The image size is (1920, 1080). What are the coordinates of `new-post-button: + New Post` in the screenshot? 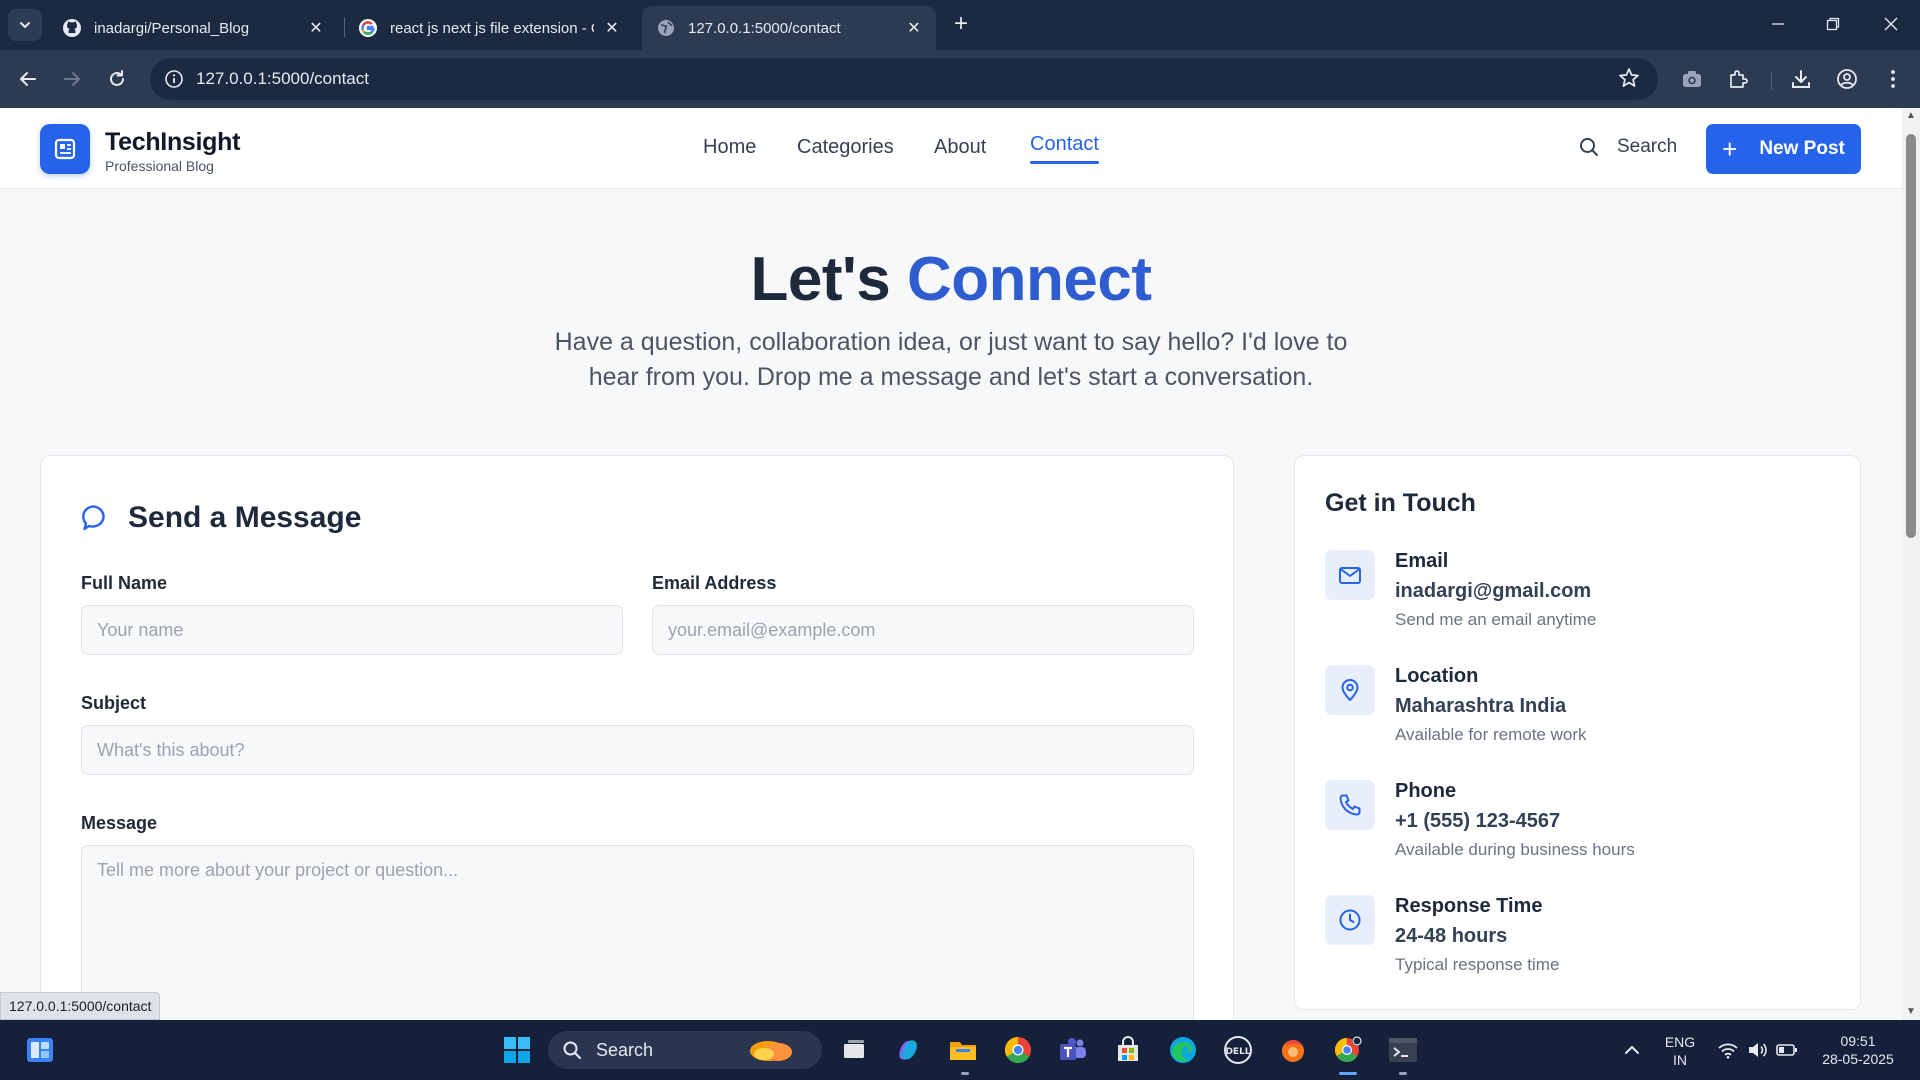 It's located at (1783, 149).